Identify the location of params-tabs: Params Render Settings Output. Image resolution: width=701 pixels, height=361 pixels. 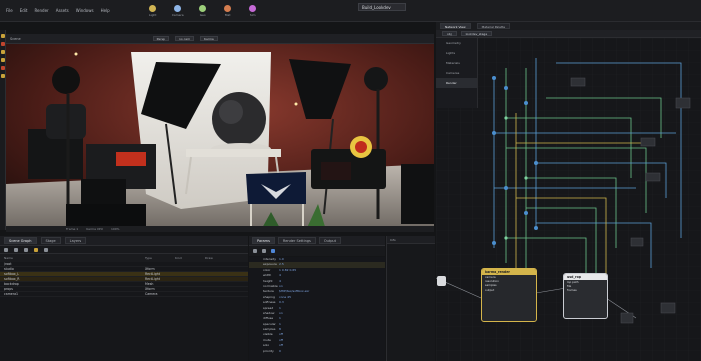
(317, 241).